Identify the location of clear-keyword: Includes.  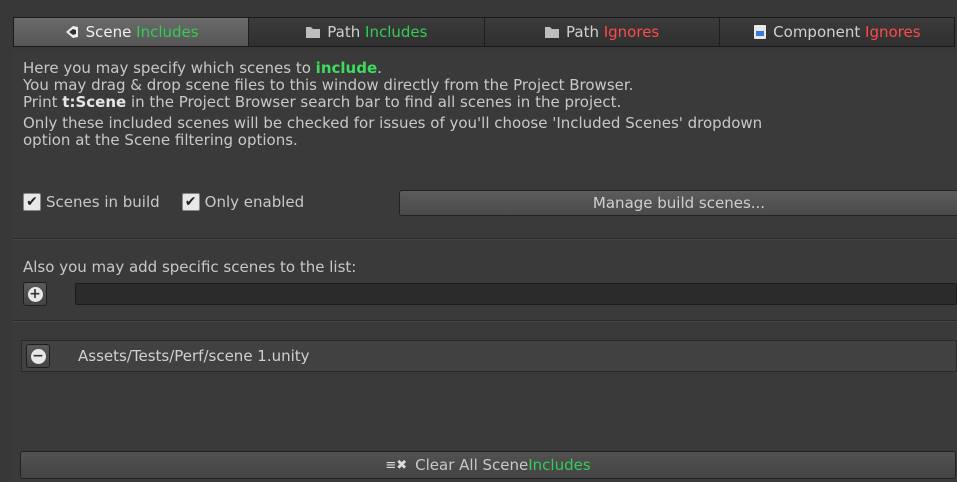
(559, 465).